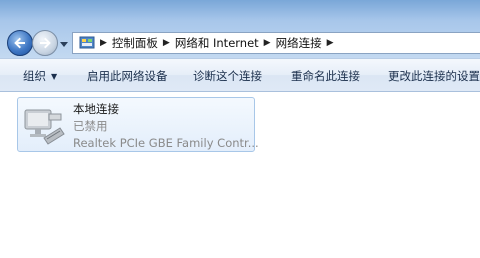  I want to click on back-arrow-icon, so click(19, 43).